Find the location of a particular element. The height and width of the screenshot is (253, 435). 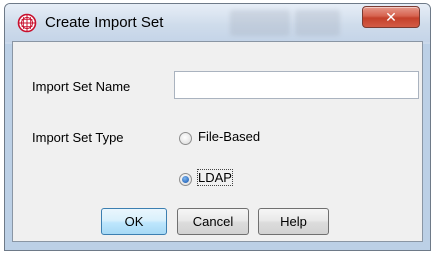

close-icon: ✕ is located at coordinates (391, 16).